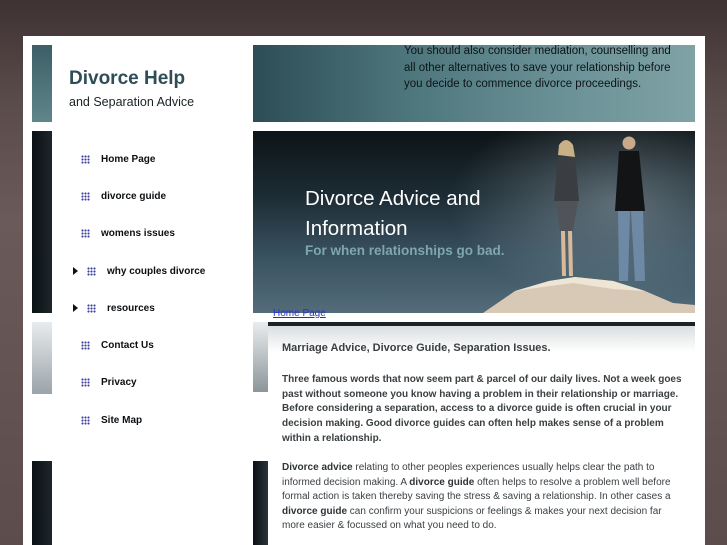 This screenshot has width=727, height=545. What do you see at coordinates (127, 345) in the screenshot?
I see `nav-item-label: Contact Us` at bounding box center [127, 345].